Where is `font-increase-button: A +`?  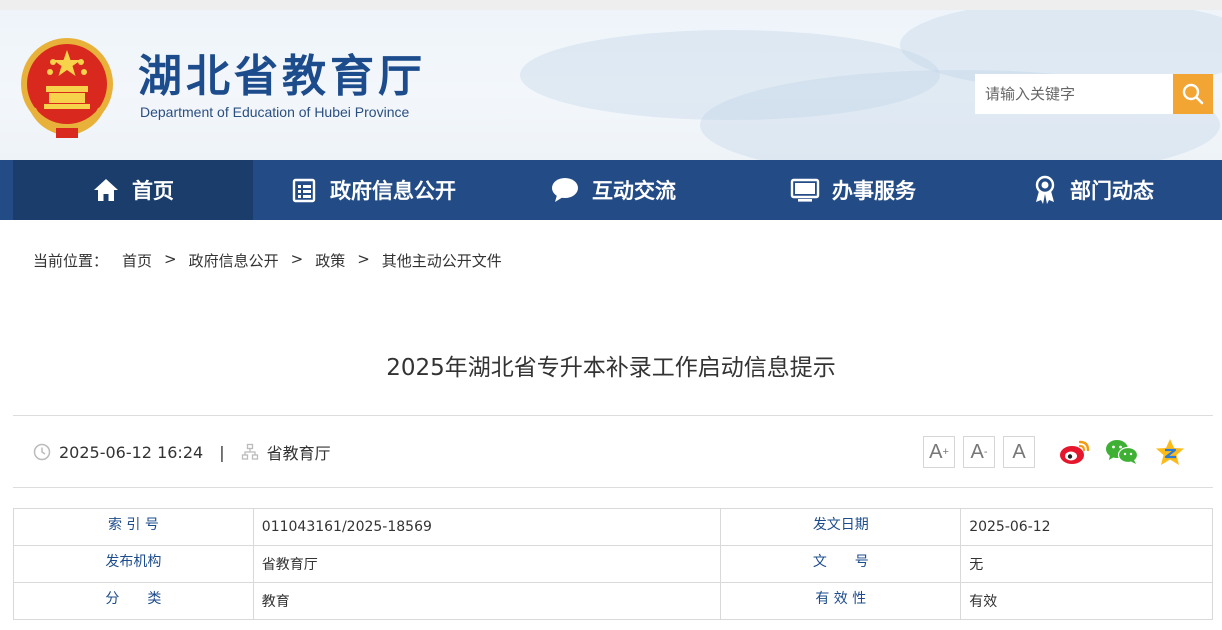 font-increase-button: A + is located at coordinates (939, 452).